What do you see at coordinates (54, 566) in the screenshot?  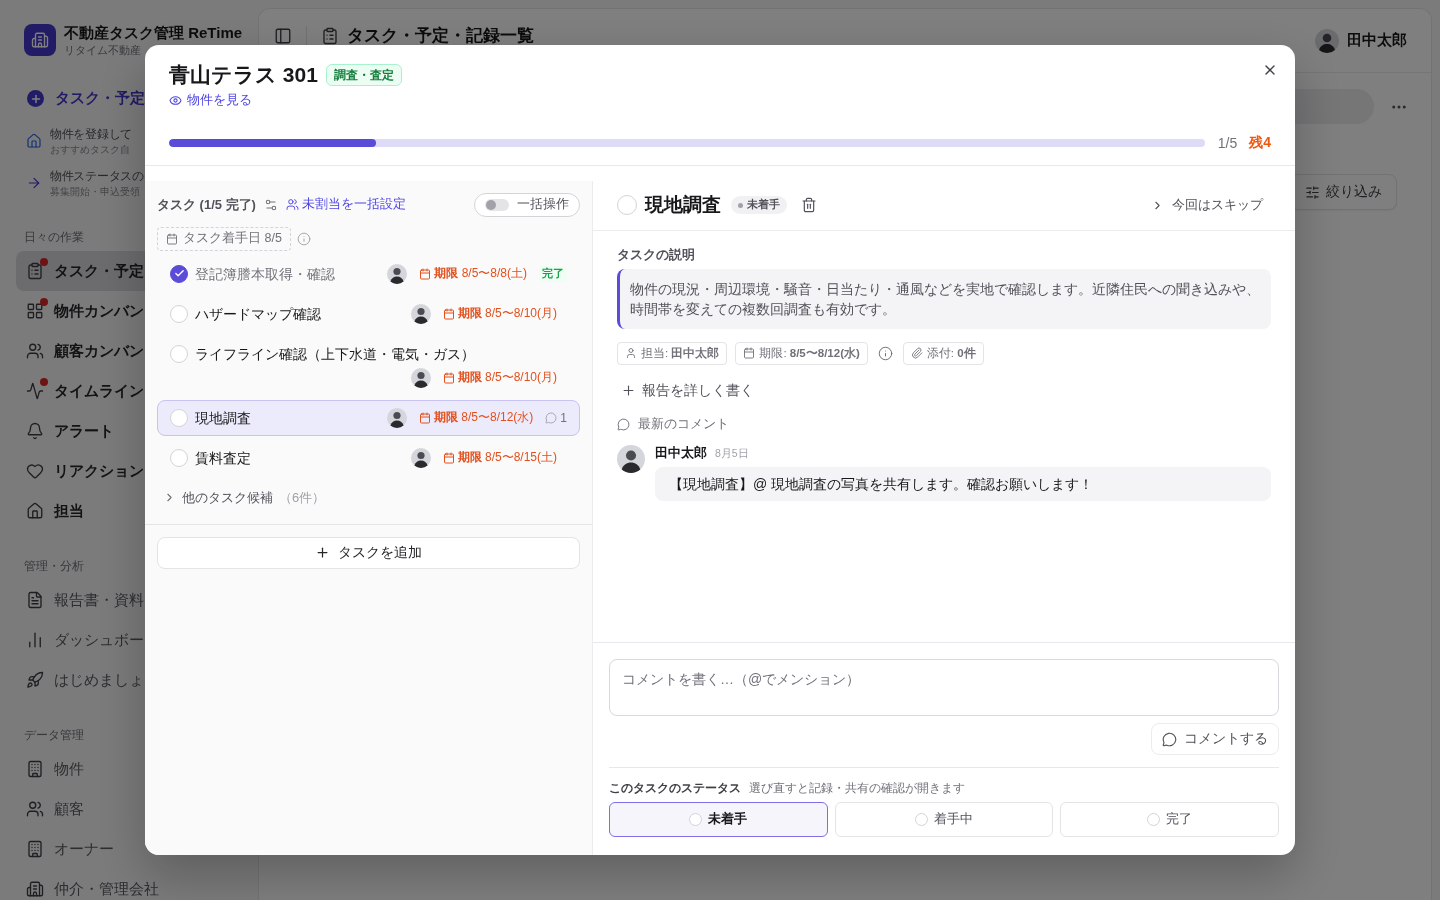 I see `section-title: 管理・分析` at bounding box center [54, 566].